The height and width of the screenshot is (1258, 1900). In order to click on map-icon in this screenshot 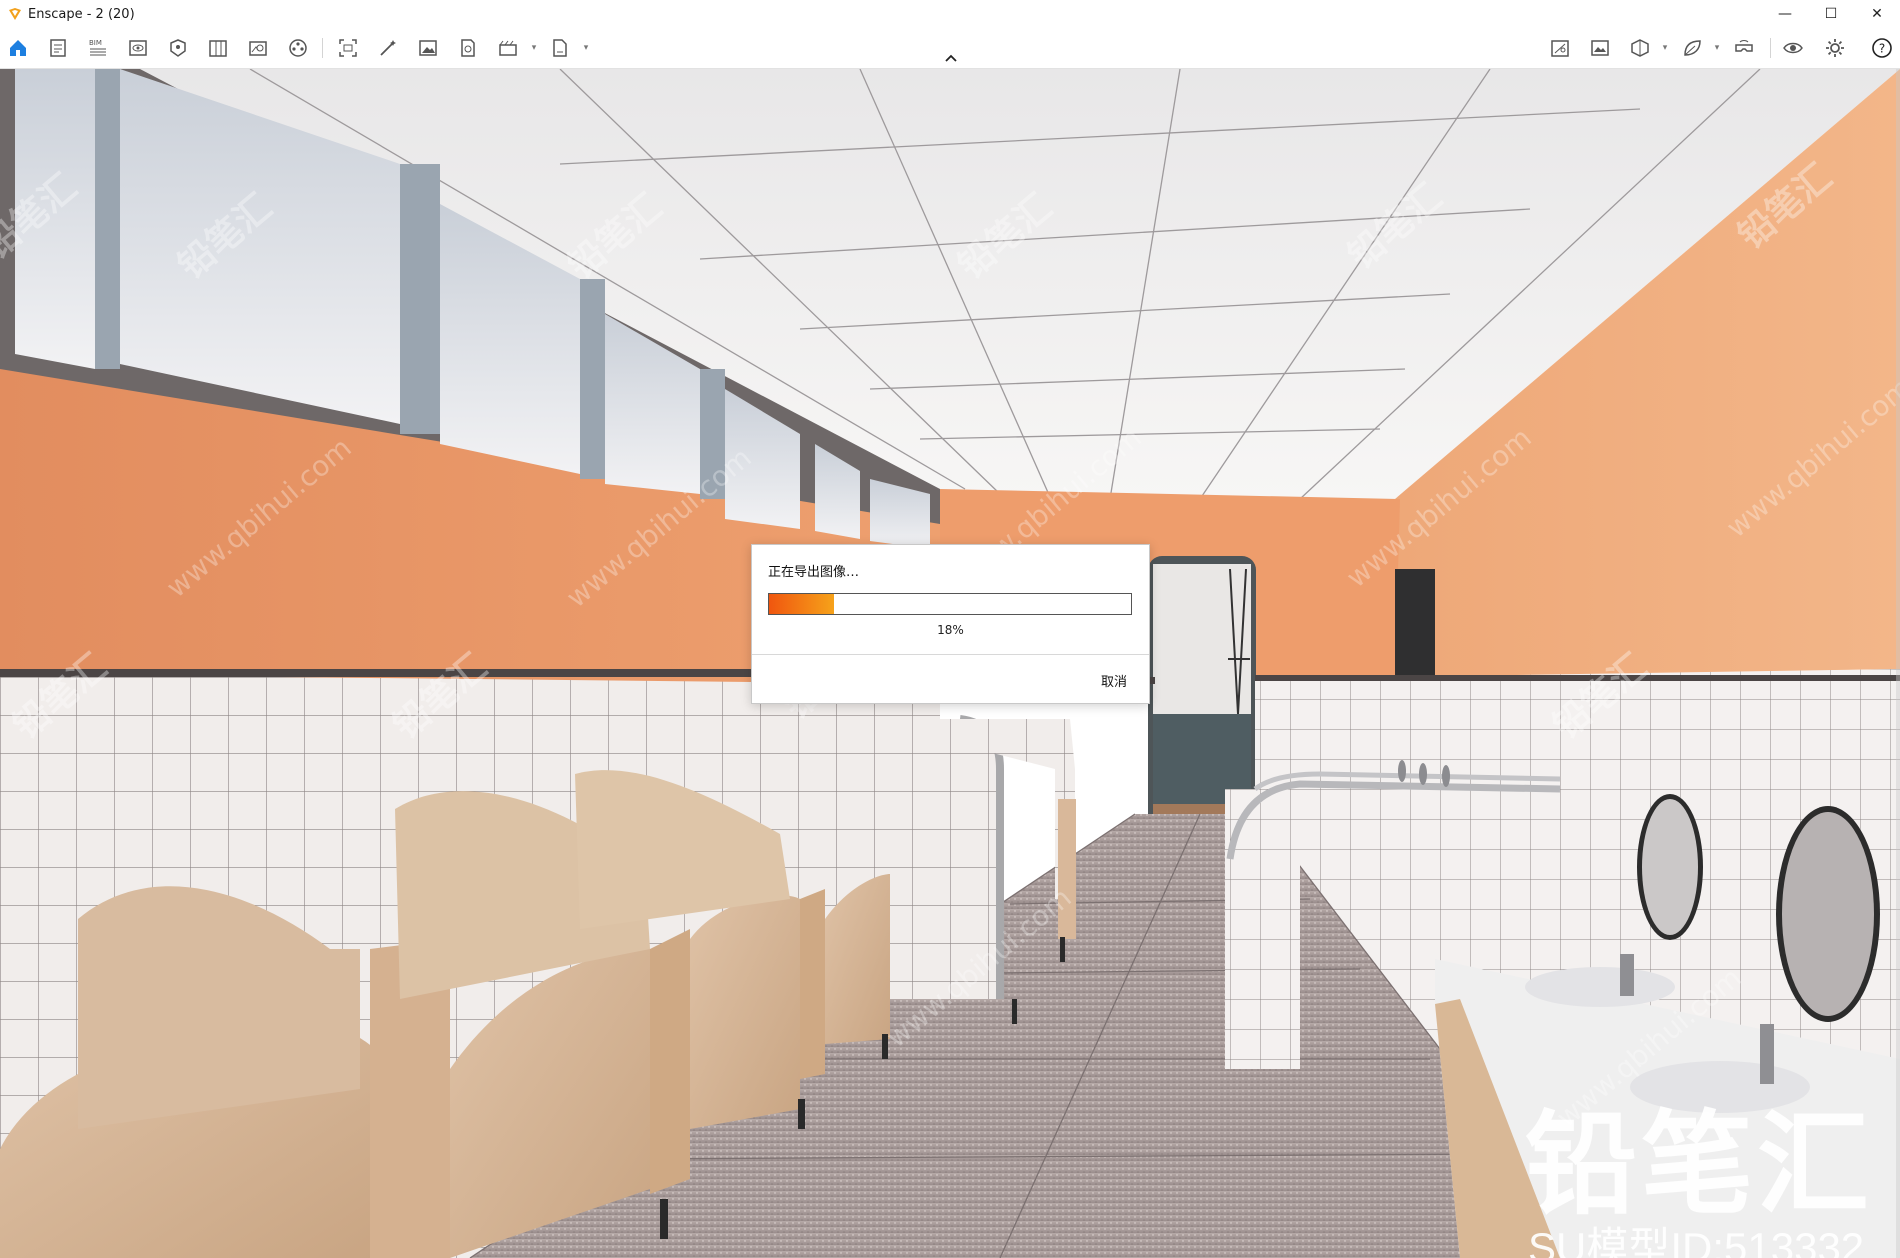, I will do `click(1560, 48)`.